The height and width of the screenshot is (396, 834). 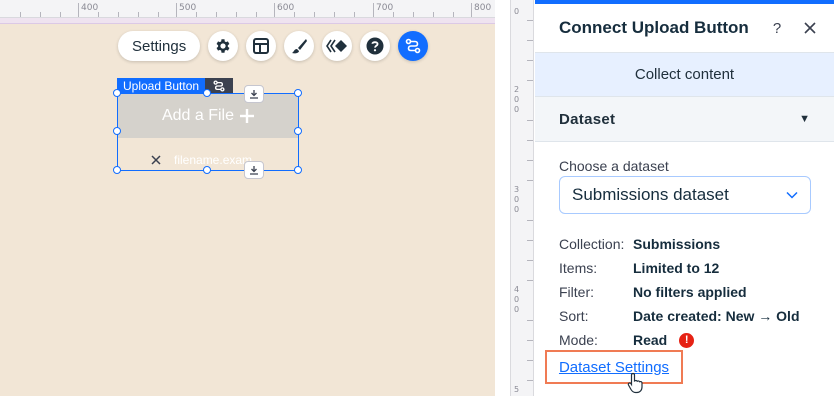 I want to click on info-key: Mode:, so click(x=578, y=340).